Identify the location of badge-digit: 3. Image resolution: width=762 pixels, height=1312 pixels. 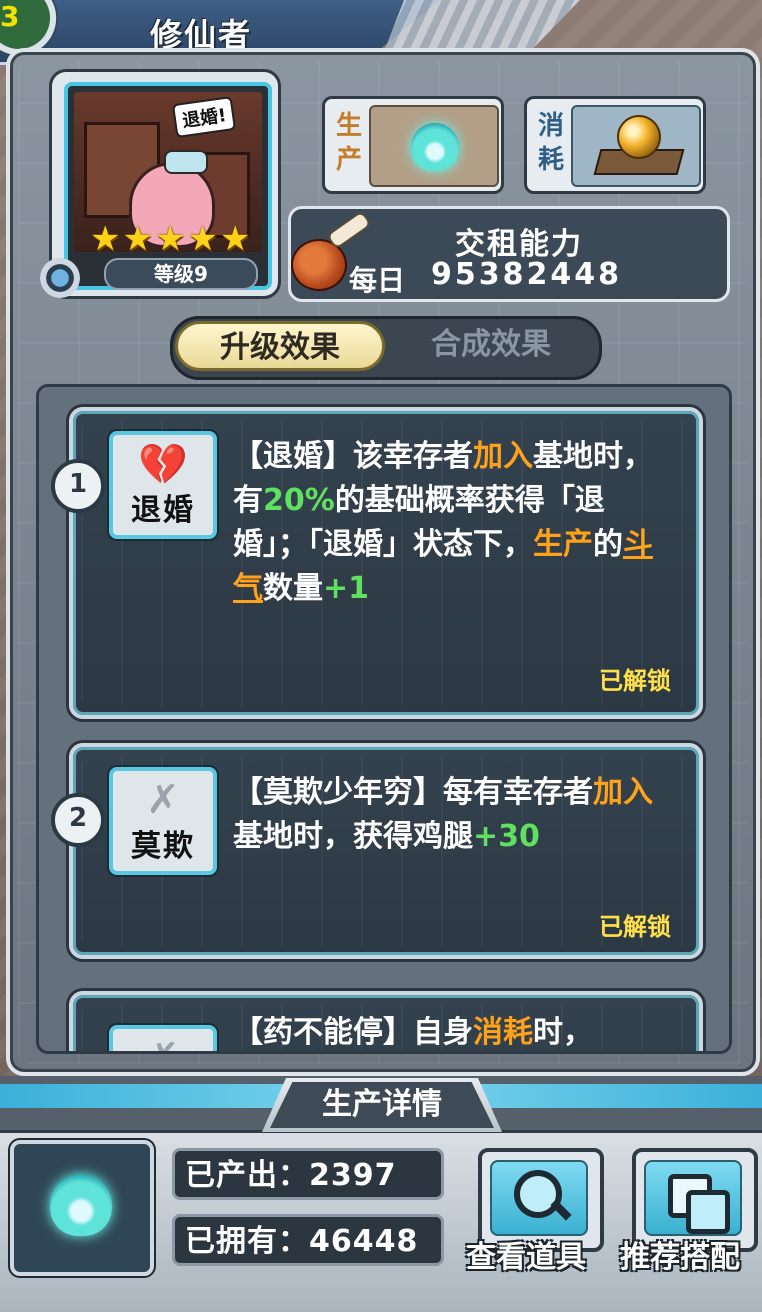
(10, 16).